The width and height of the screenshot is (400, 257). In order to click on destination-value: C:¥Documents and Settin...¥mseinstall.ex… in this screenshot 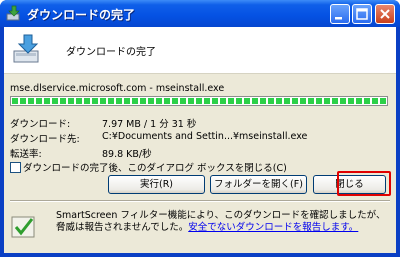, I will do `click(205, 136)`.